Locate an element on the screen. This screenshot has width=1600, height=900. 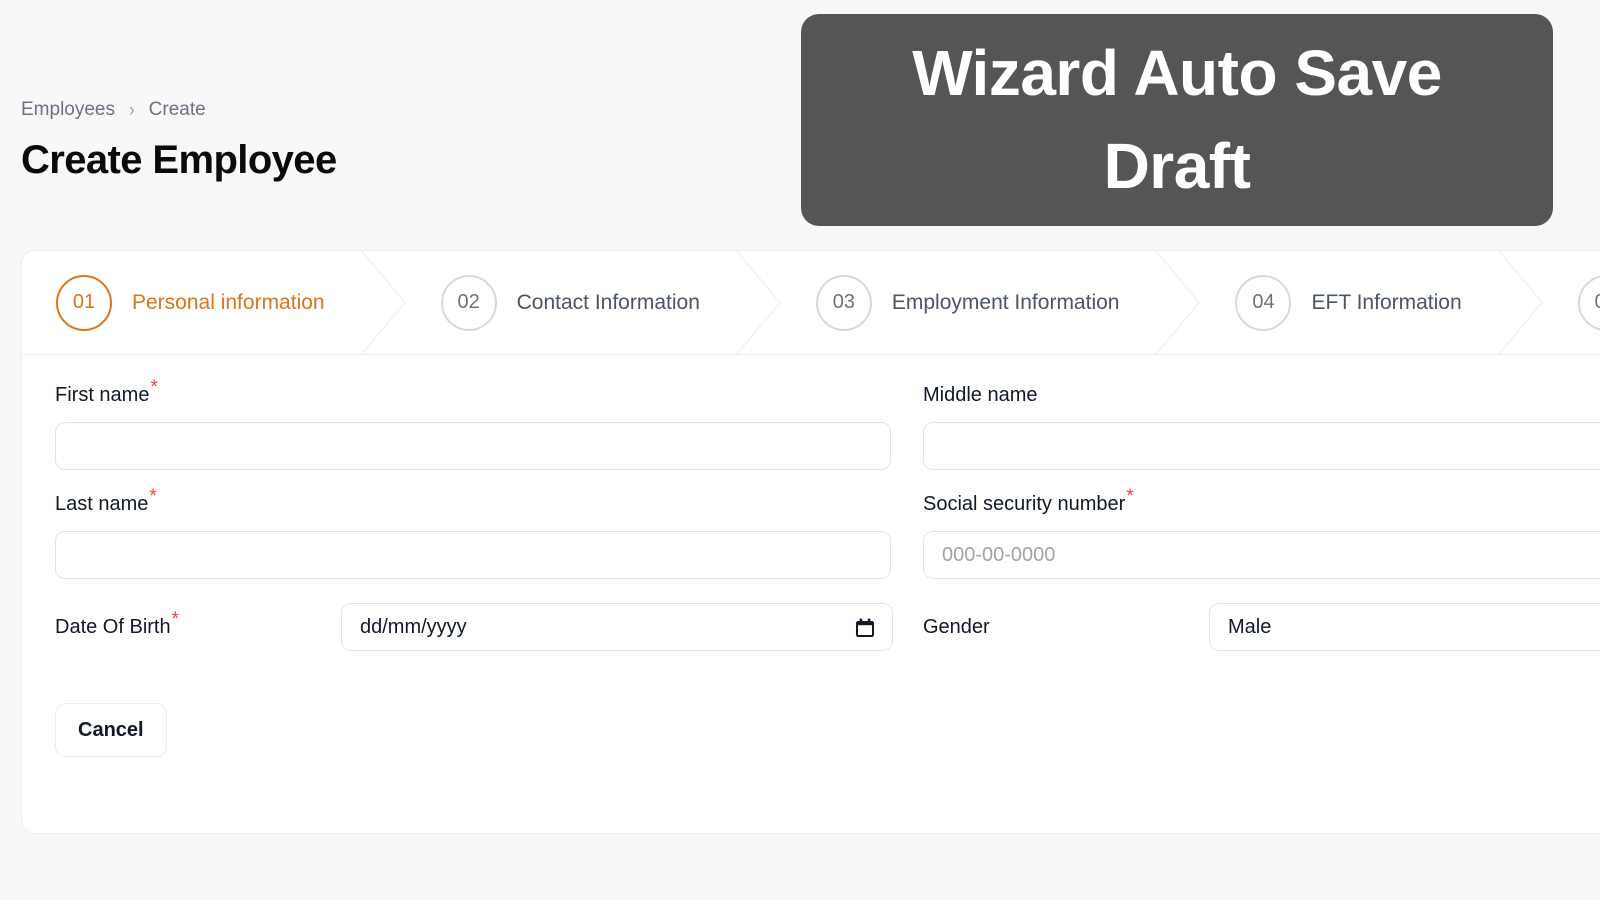
field-date-of-birth: Date Of Birth* dd/mm/yyyy is located at coordinates (489, 637).